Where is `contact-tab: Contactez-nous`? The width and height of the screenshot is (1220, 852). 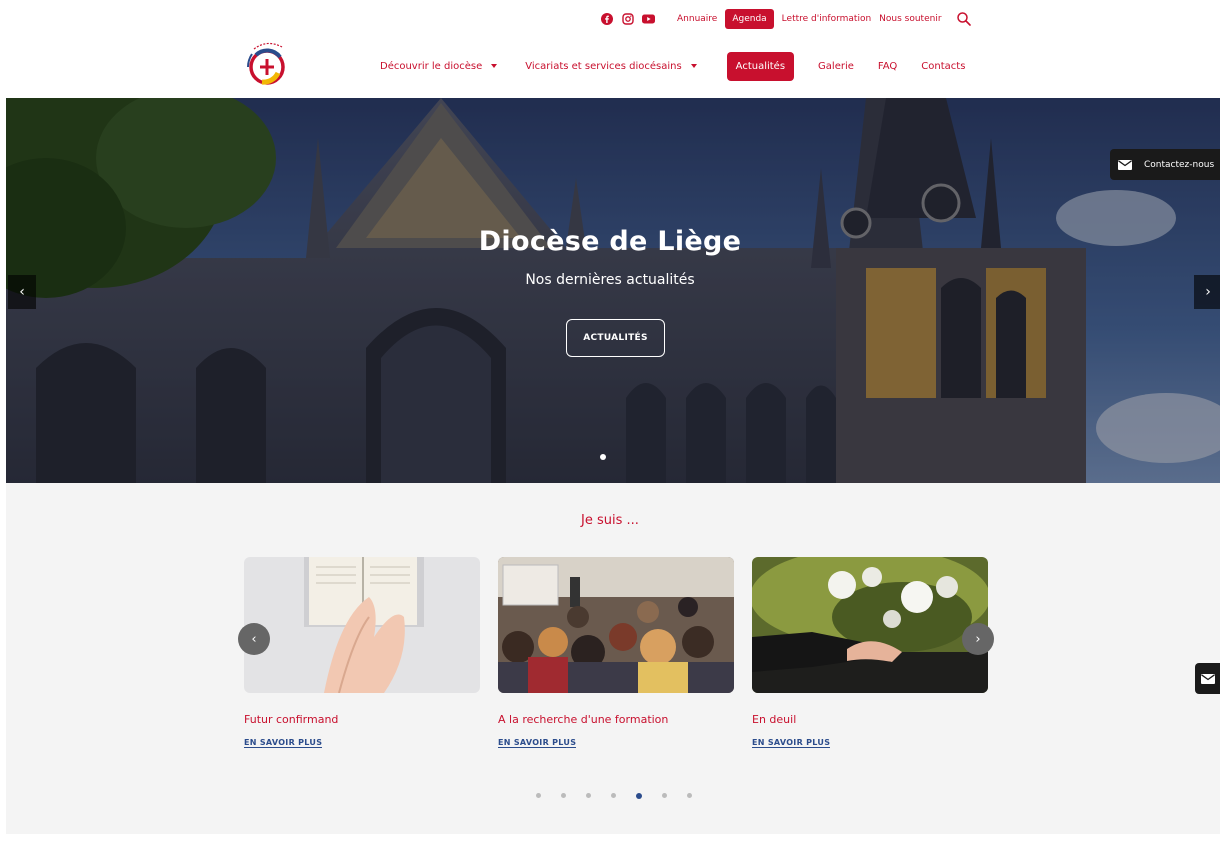 contact-tab: Contactez-nous is located at coordinates (1165, 164).